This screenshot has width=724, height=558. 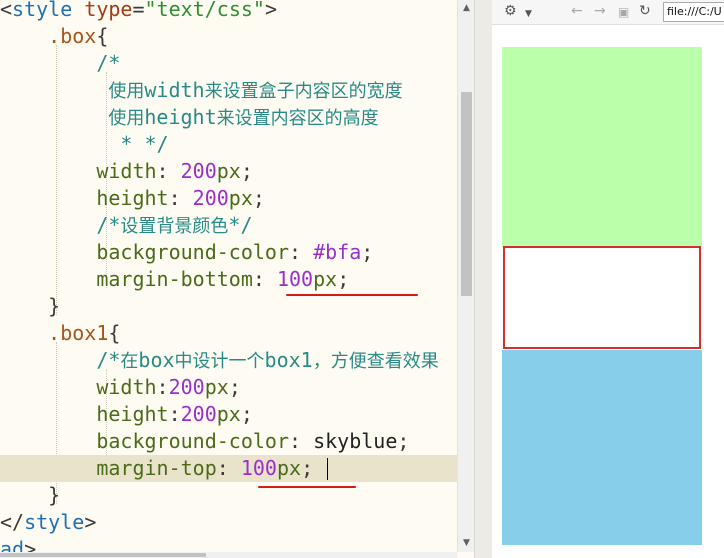 What do you see at coordinates (608, 12) in the screenshot?
I see `browser-toolbar: ⚙ ▼ ← → ▣ ↻ file:///C:/U` at bounding box center [608, 12].